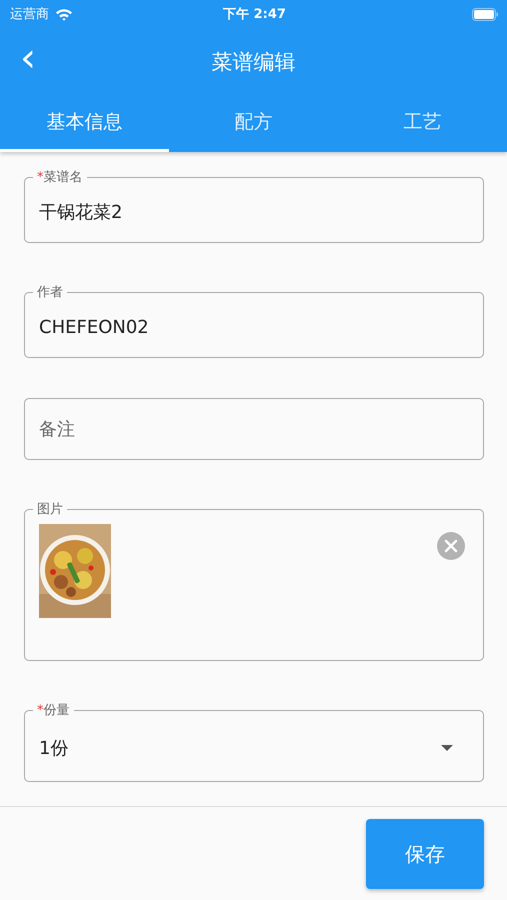 This screenshot has width=507, height=900. Describe the element at coordinates (254, 741) in the screenshot. I see `dropdown-field: *份量 1份` at that location.